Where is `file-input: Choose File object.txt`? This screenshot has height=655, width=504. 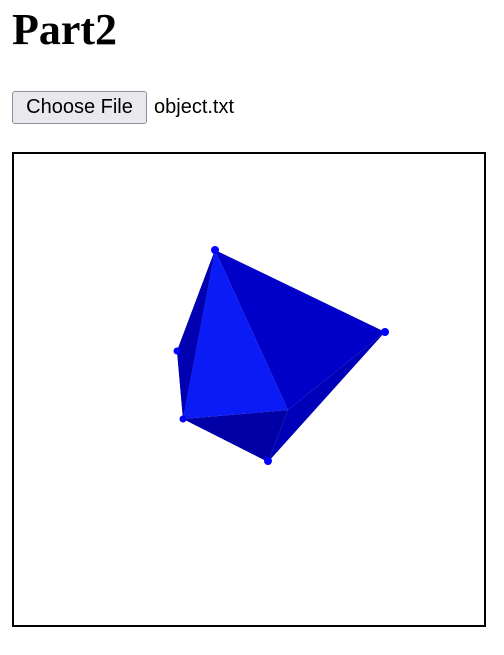 file-input: Choose File object.txt is located at coordinates (123, 107).